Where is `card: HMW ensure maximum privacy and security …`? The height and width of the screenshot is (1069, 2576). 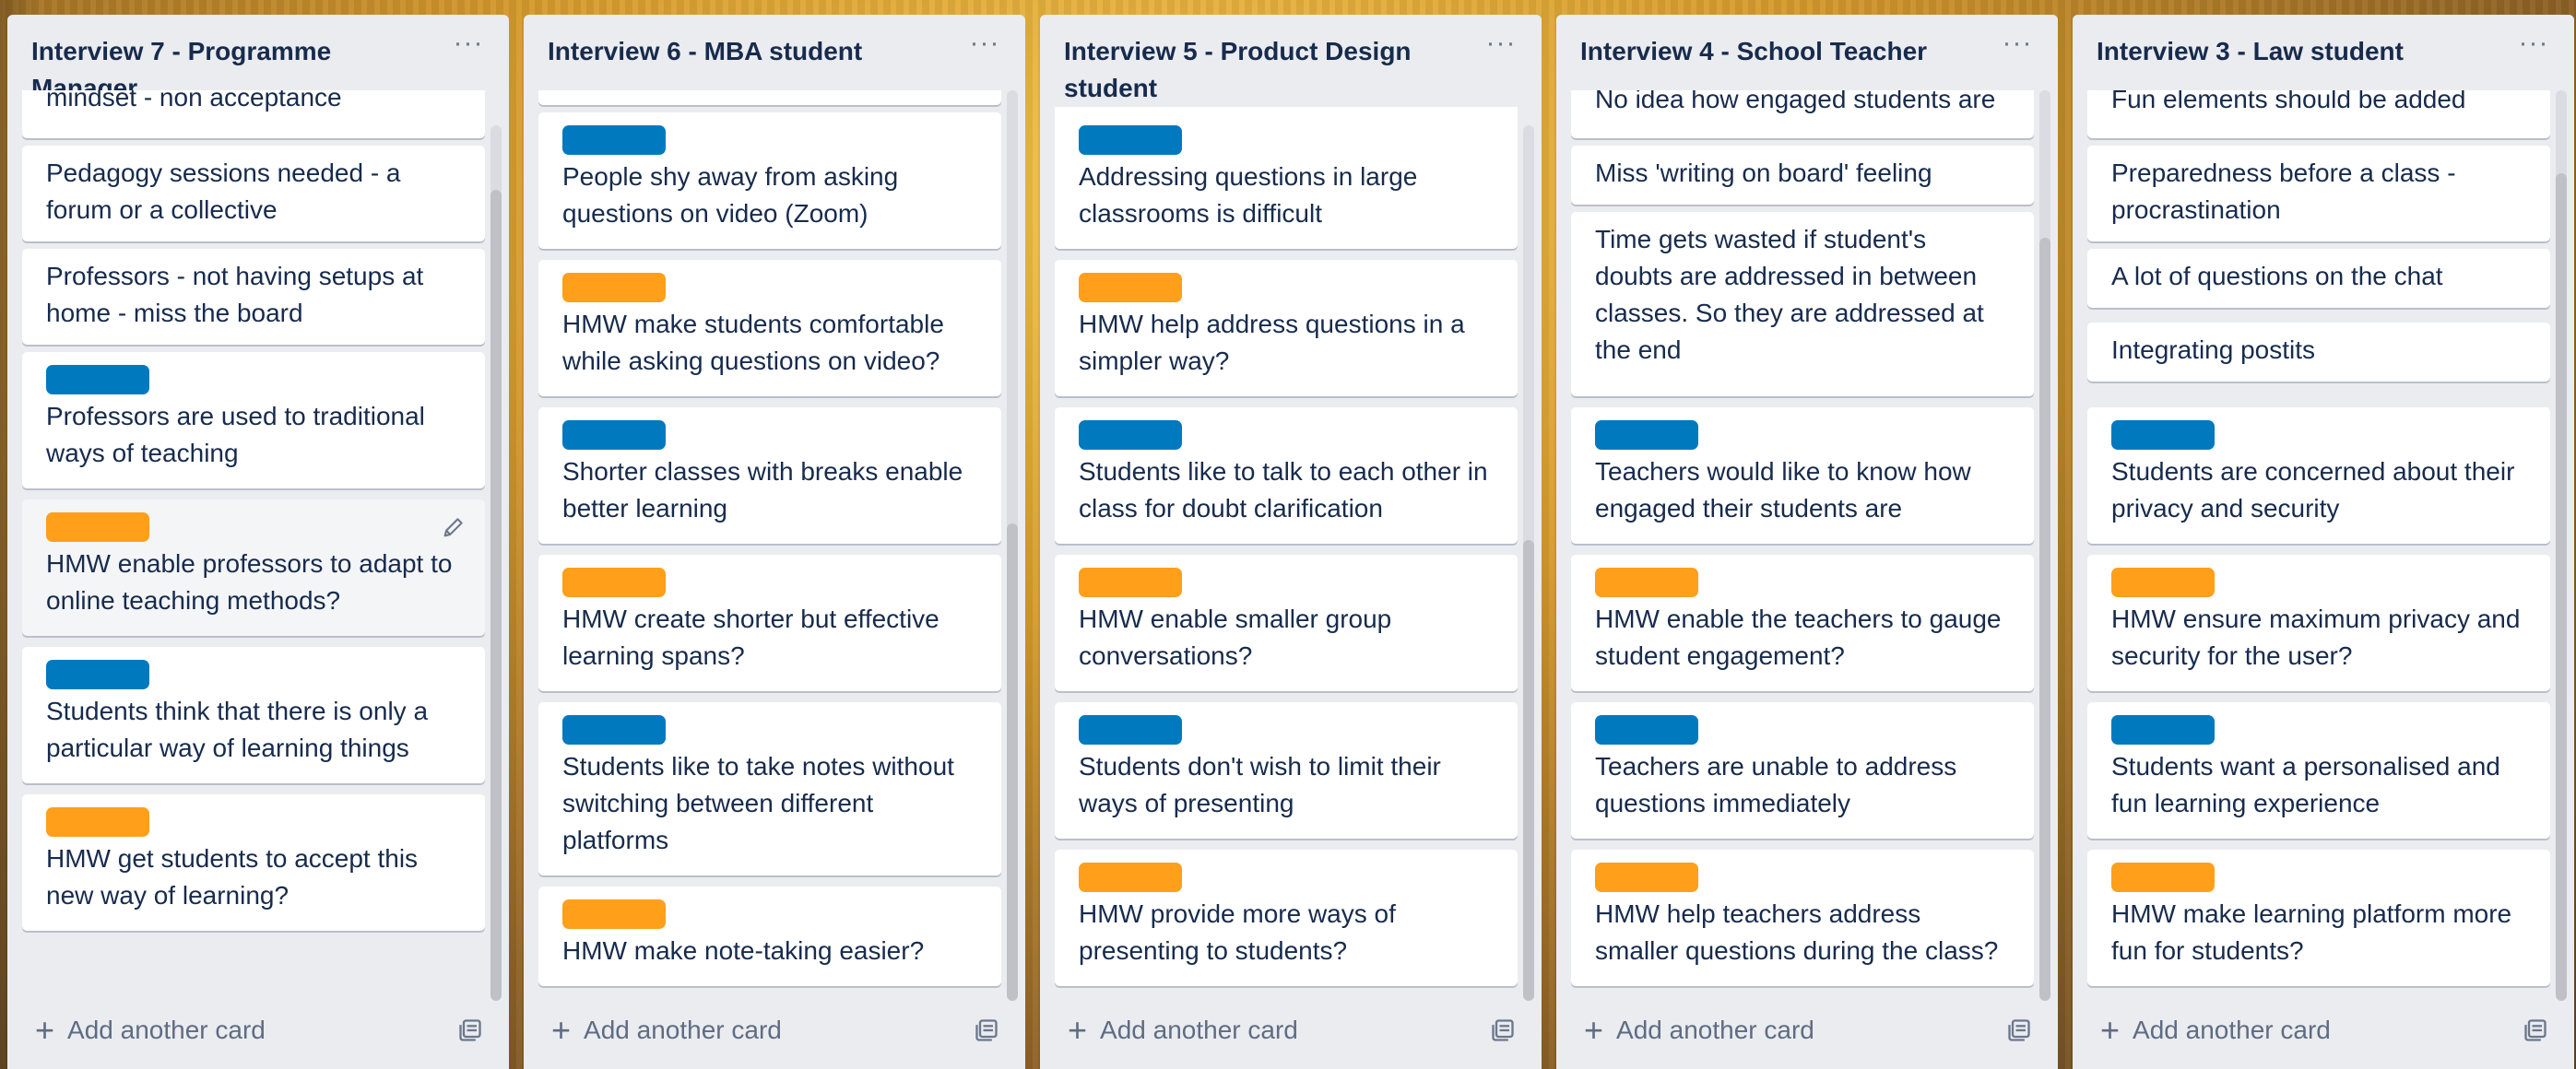
card: HMW ensure maximum privacy and security … is located at coordinates (2318, 623).